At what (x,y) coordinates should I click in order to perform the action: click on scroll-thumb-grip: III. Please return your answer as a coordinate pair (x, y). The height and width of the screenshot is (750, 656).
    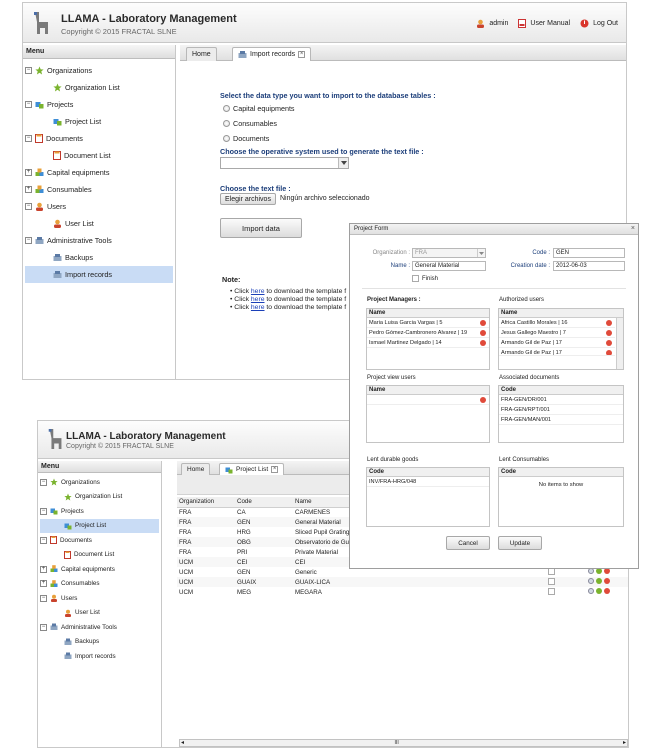
    Looking at the image, I should click on (397, 743).